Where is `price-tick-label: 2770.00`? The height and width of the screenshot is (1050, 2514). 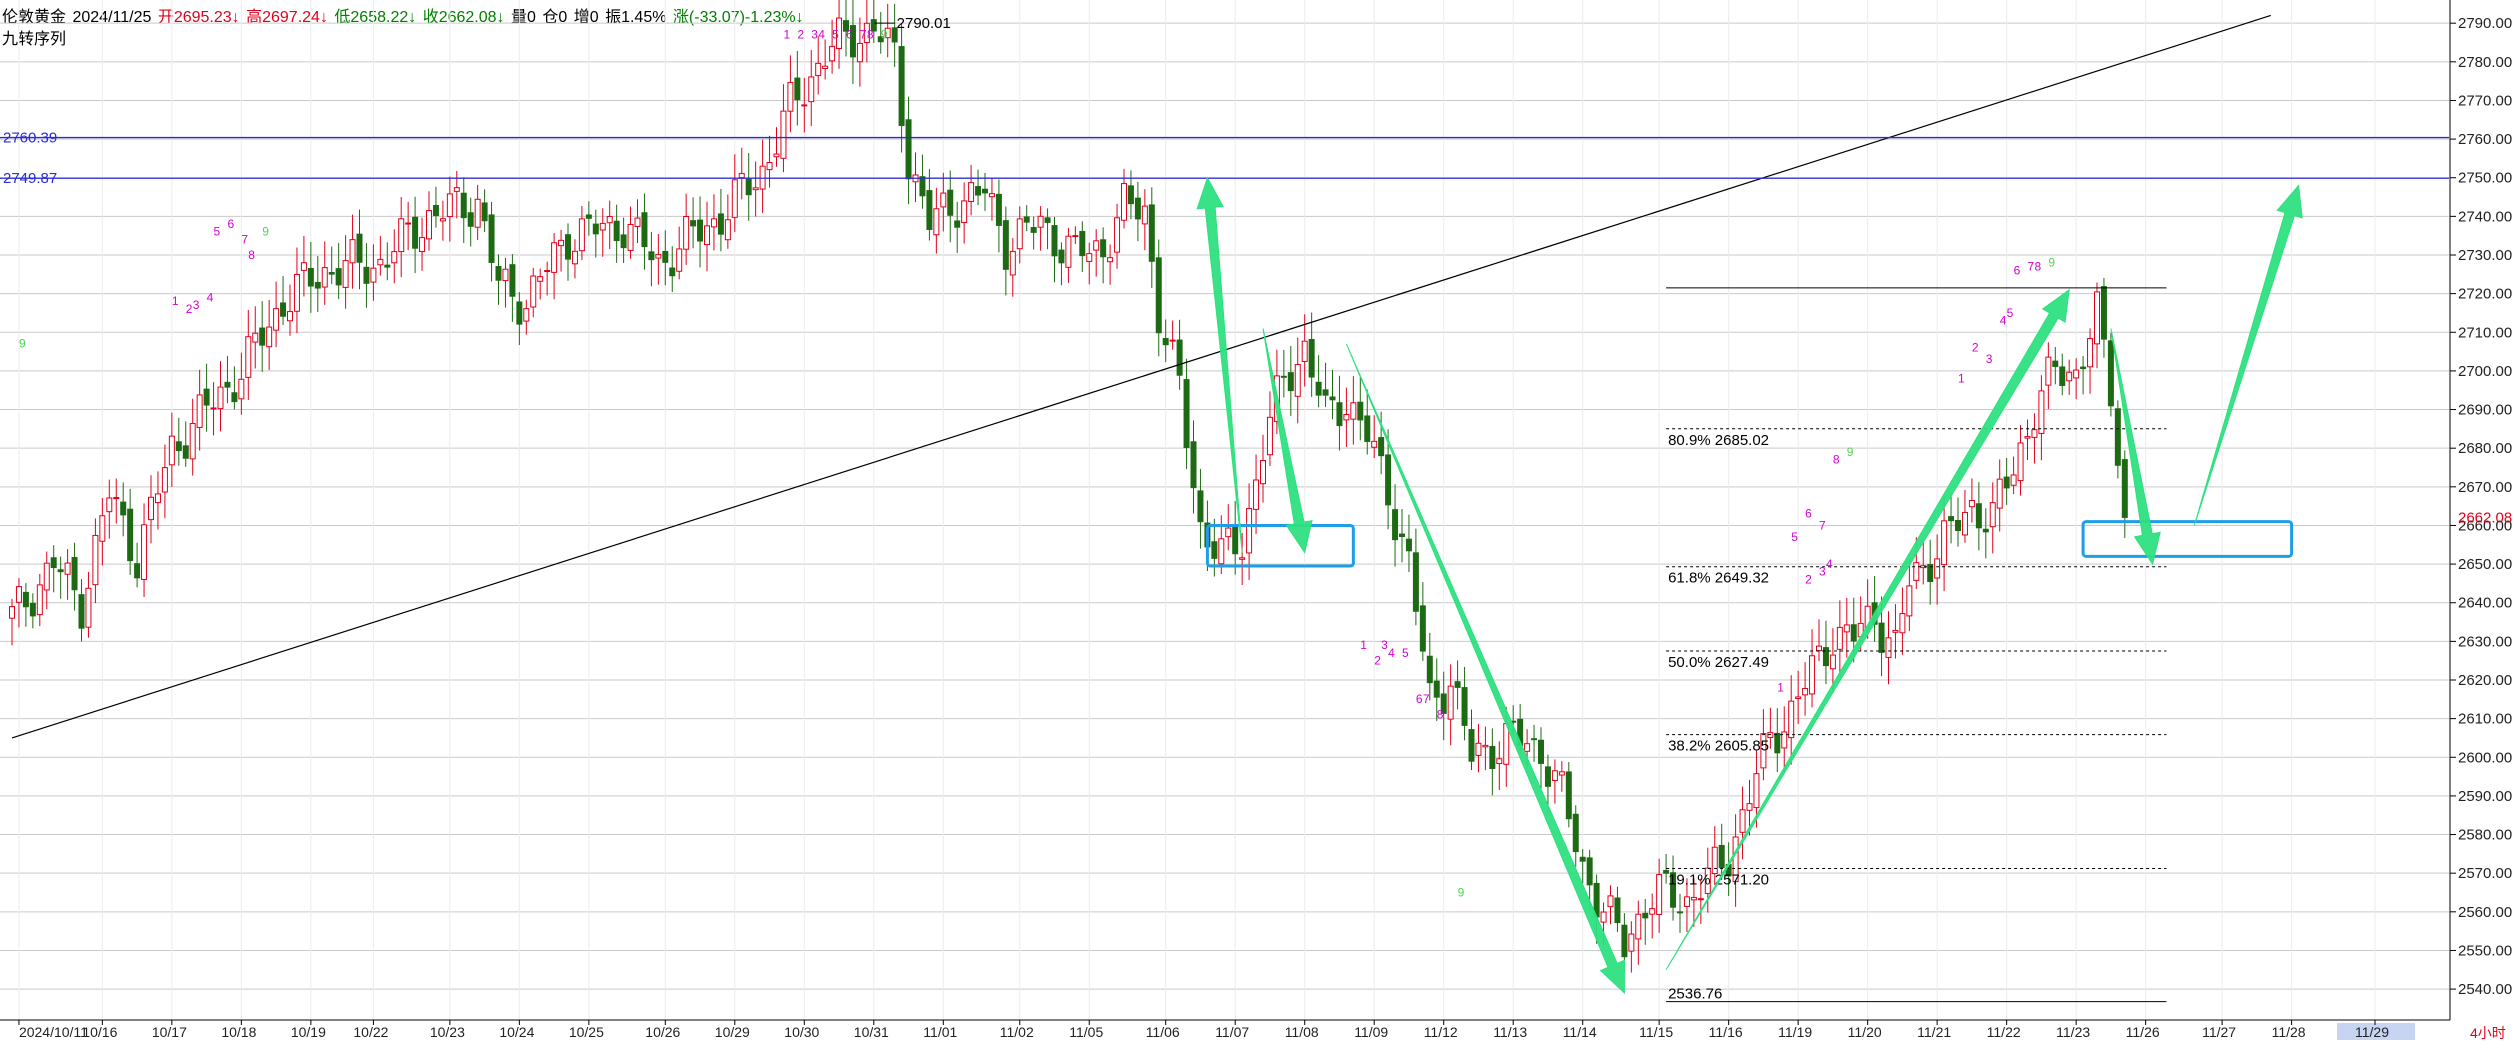 price-tick-label: 2770.00 is located at coordinates (2485, 100).